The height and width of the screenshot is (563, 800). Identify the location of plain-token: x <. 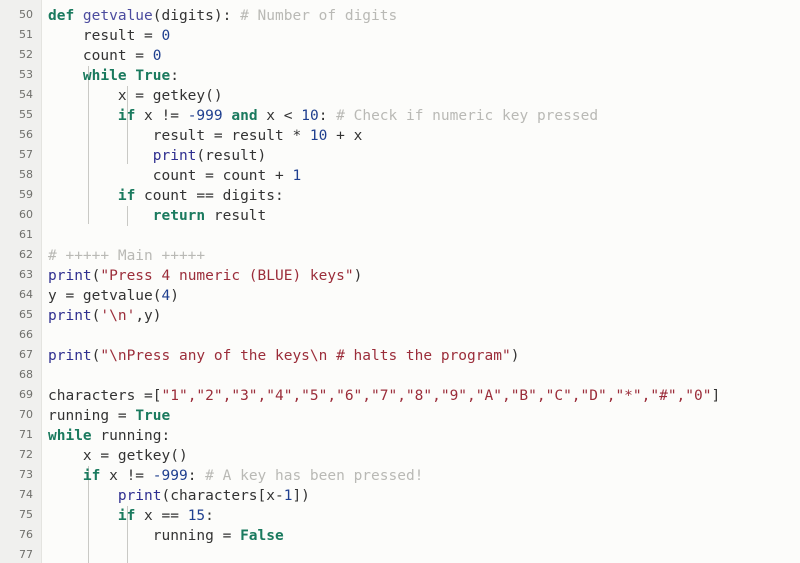
(279, 116).